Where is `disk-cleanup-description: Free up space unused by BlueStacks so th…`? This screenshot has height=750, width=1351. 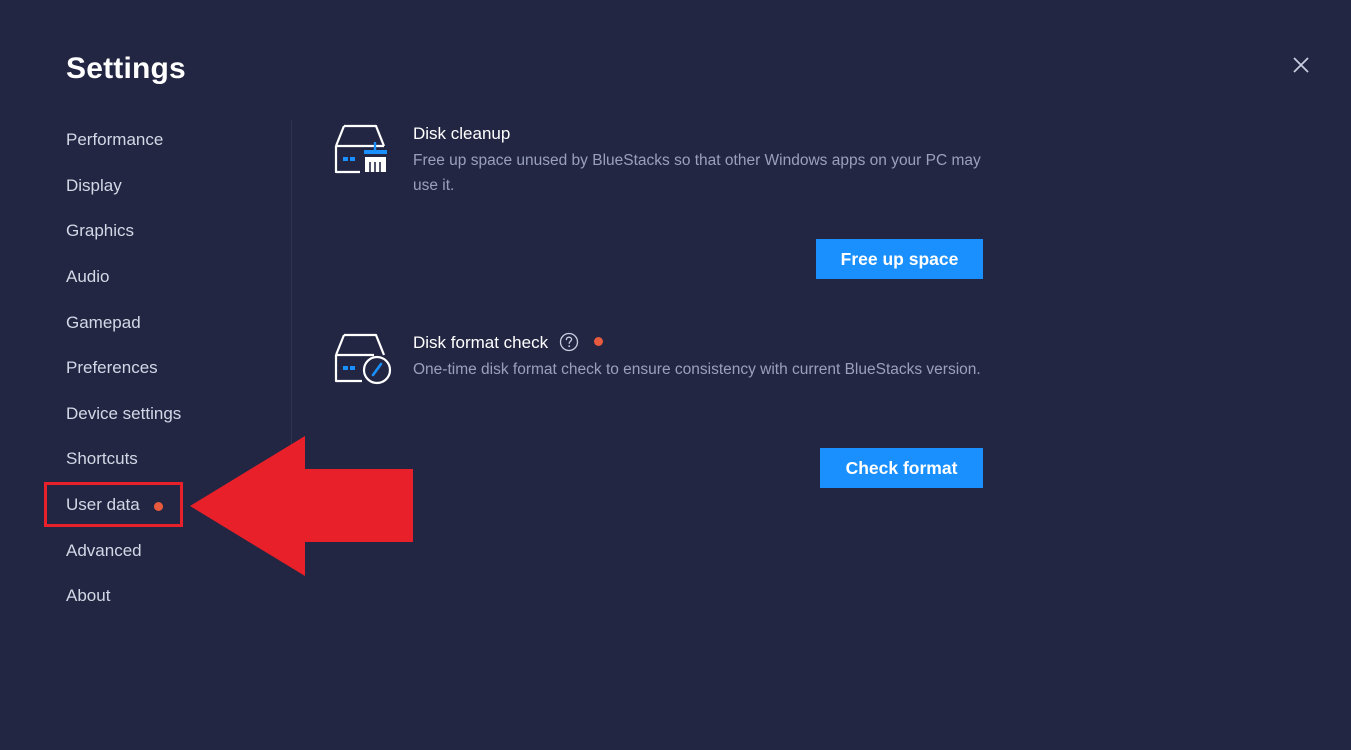
disk-cleanup-description: Free up space unused by BlueStacks so th… is located at coordinates (697, 173).